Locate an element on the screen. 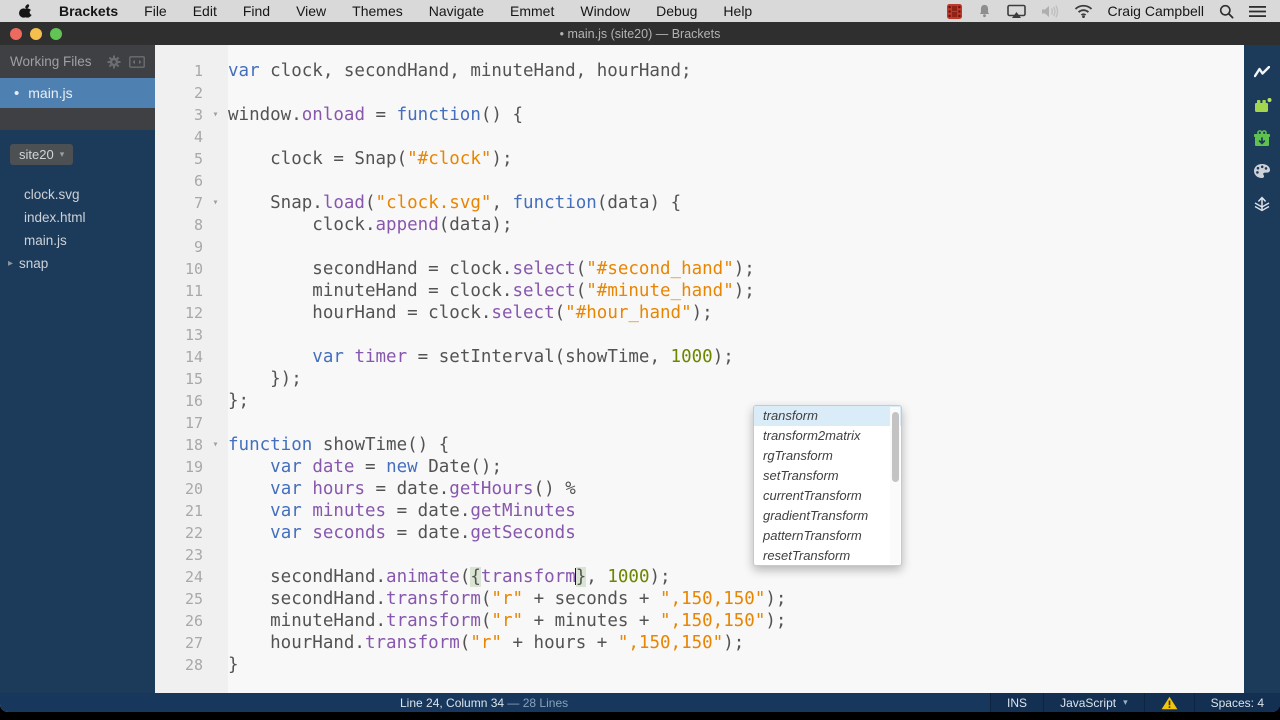 The image size is (1280, 720). token: clock = Snap( is located at coordinates (318, 159).